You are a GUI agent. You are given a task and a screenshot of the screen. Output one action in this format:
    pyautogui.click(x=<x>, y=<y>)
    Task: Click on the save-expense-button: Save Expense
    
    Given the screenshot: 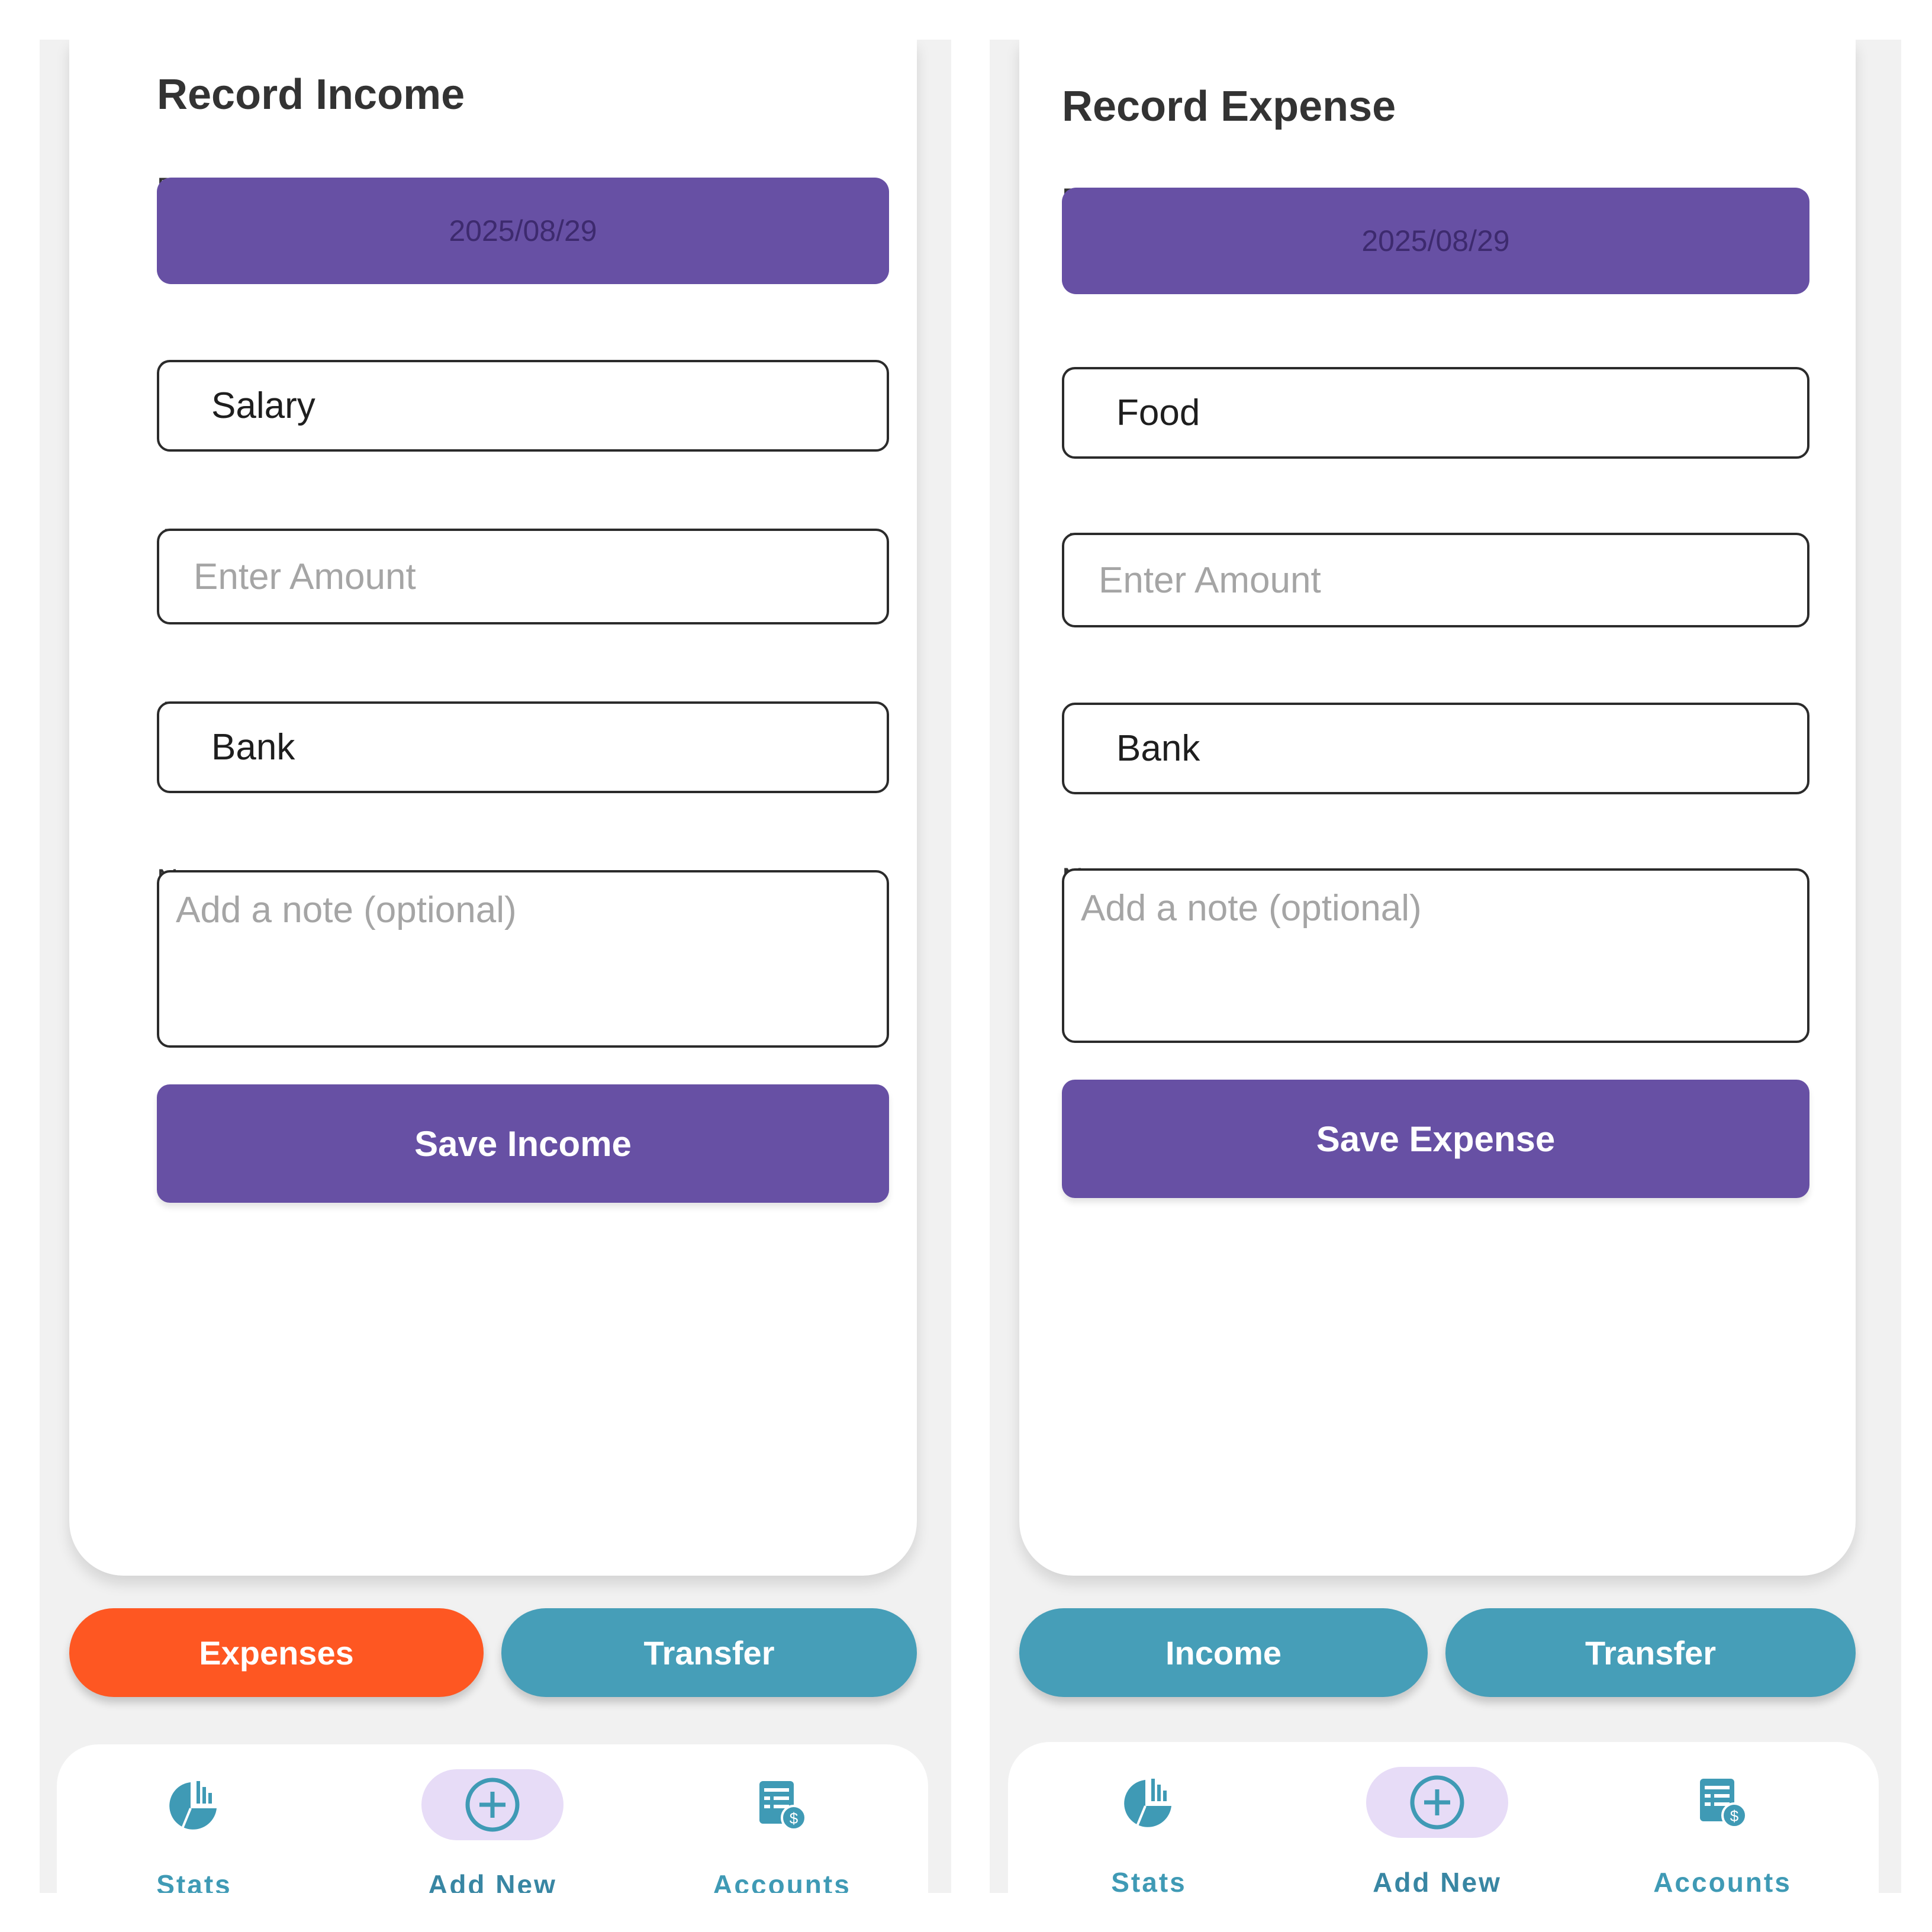 What is the action you would take?
    pyautogui.click(x=1436, y=1139)
    